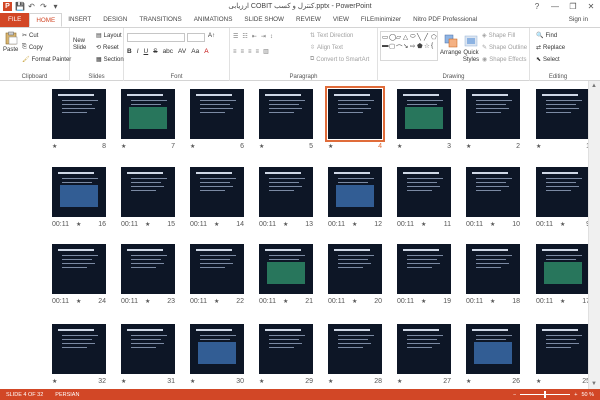  What do you see at coordinates (32, 47) in the screenshot?
I see `copy-button: ⎘ Copy` at bounding box center [32, 47].